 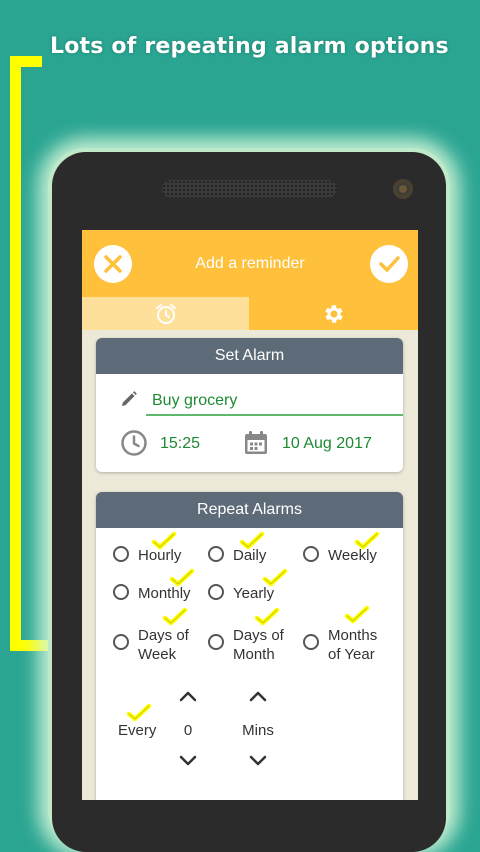 I want to click on tab-settings, so click(x=333, y=313).